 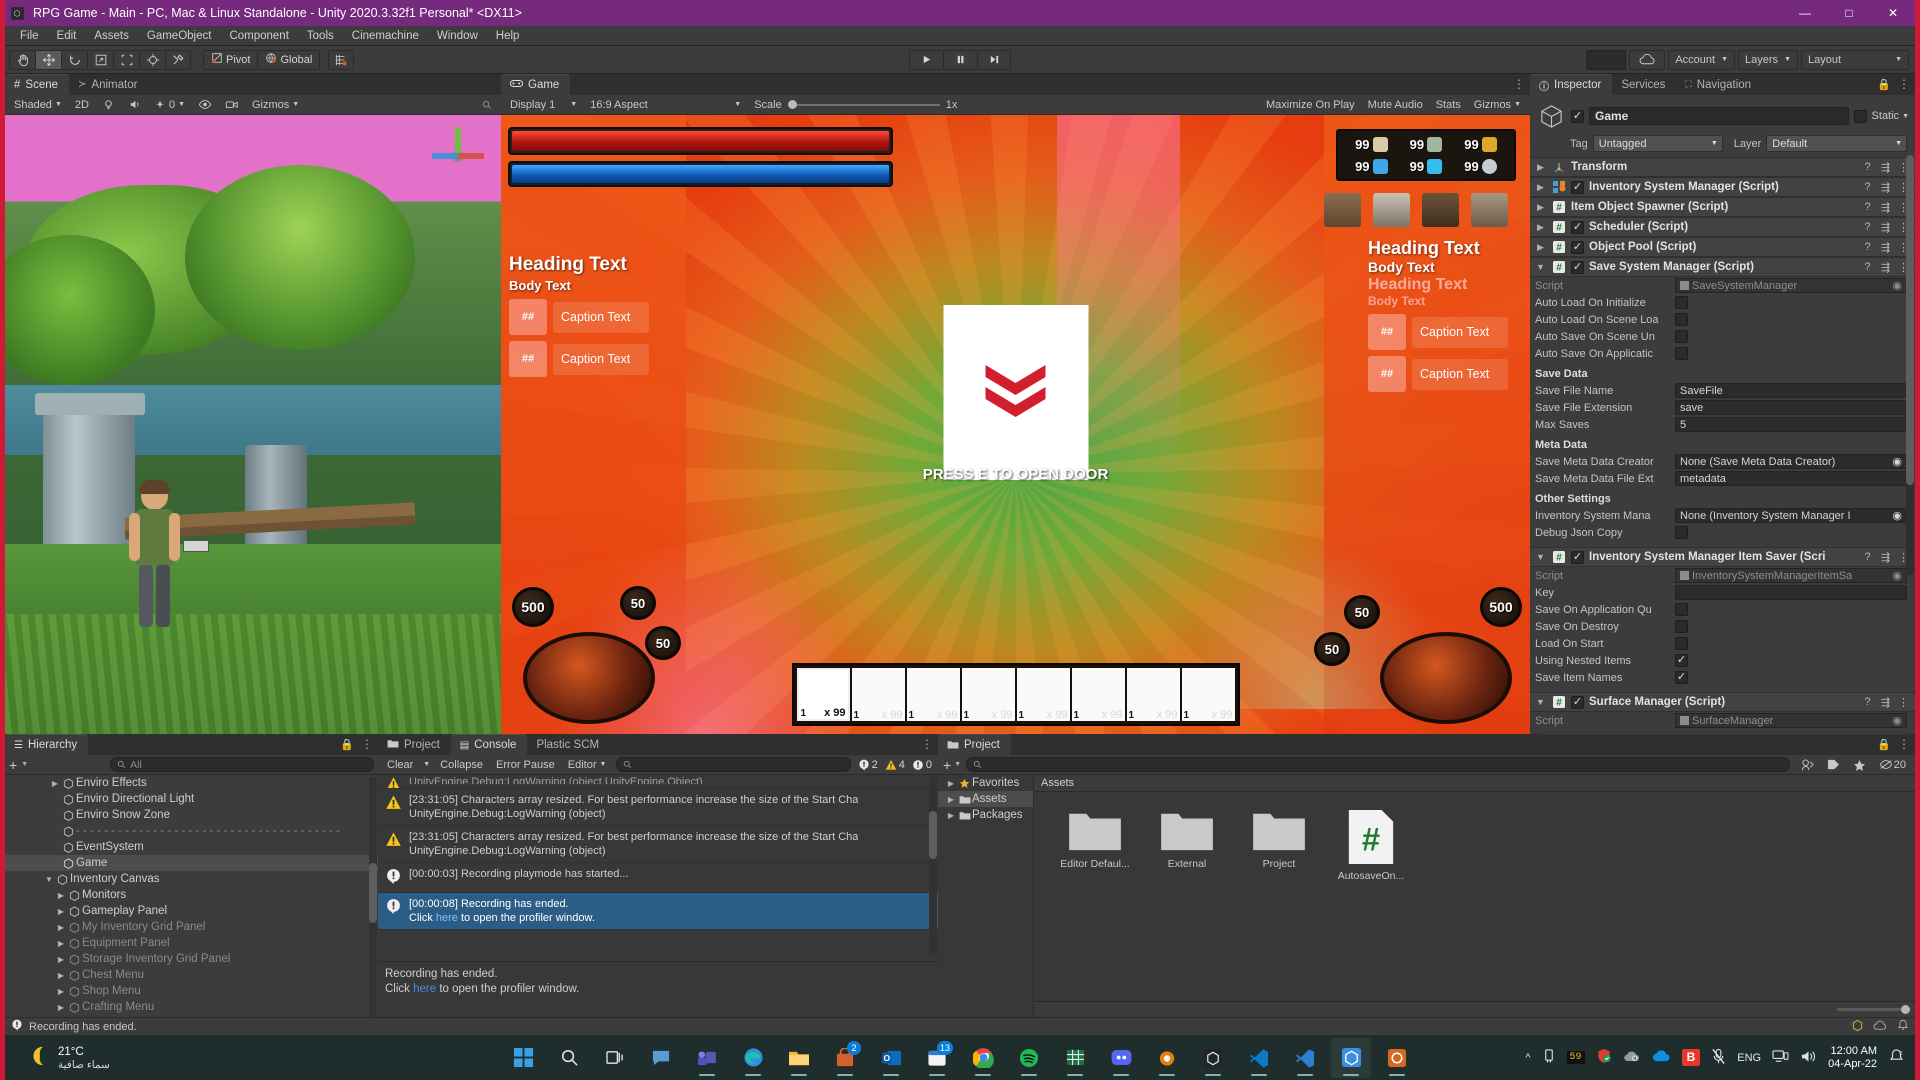 I want to click on hierarchy-item-game: Game, so click(x=191, y=863).